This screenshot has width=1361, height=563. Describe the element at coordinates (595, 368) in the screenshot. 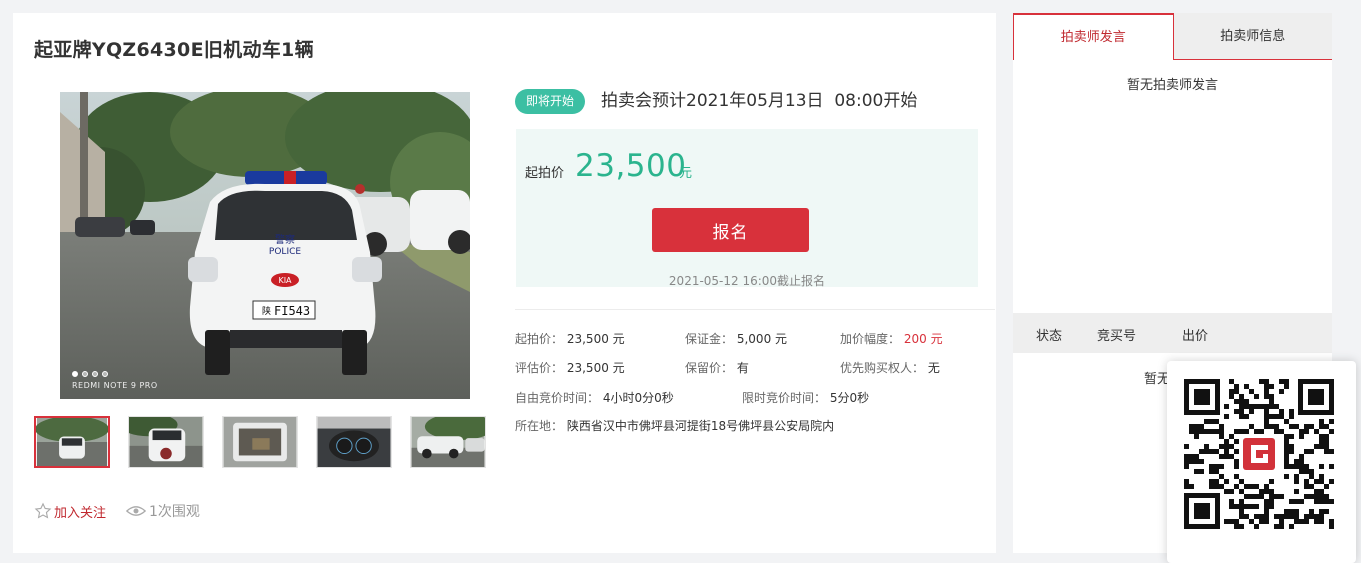

I see `info-appraisal-value: 23,500 元` at that location.